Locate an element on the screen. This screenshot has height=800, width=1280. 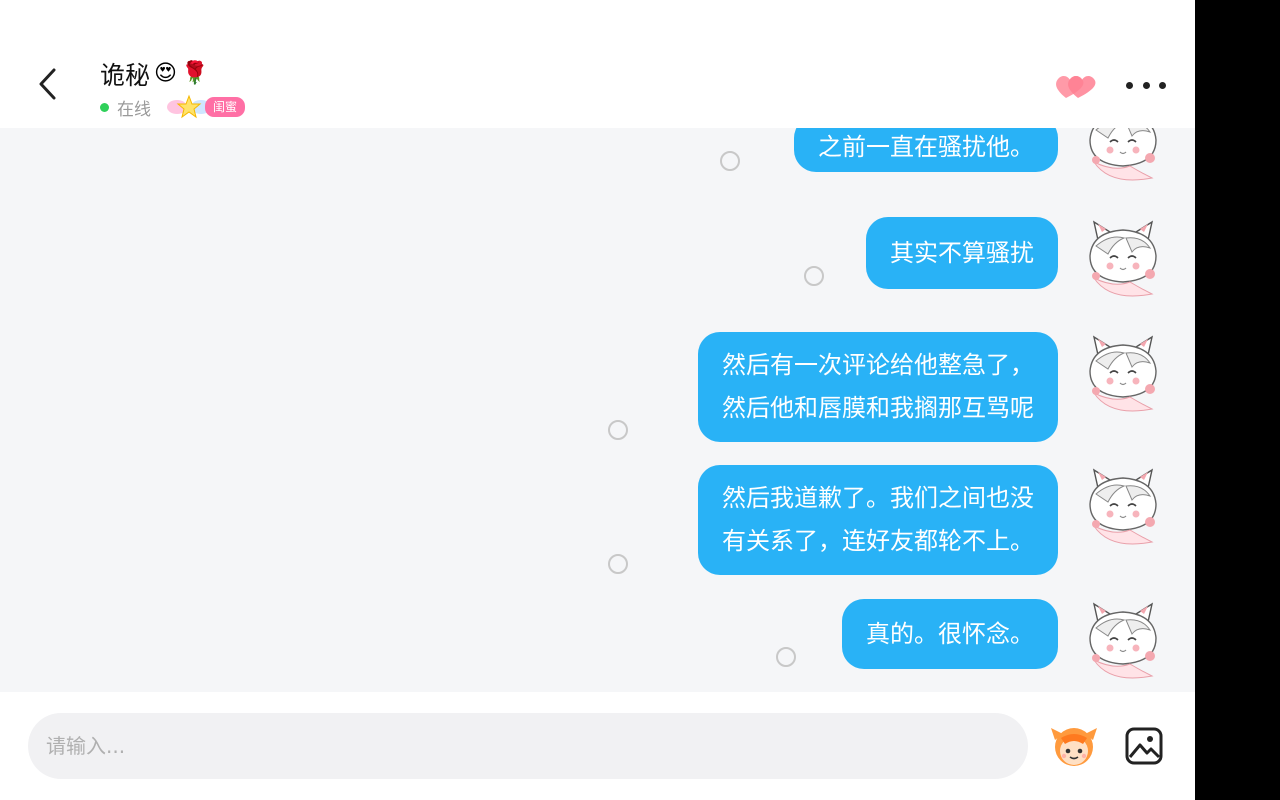
chevron-left-icon is located at coordinates (47, 84).